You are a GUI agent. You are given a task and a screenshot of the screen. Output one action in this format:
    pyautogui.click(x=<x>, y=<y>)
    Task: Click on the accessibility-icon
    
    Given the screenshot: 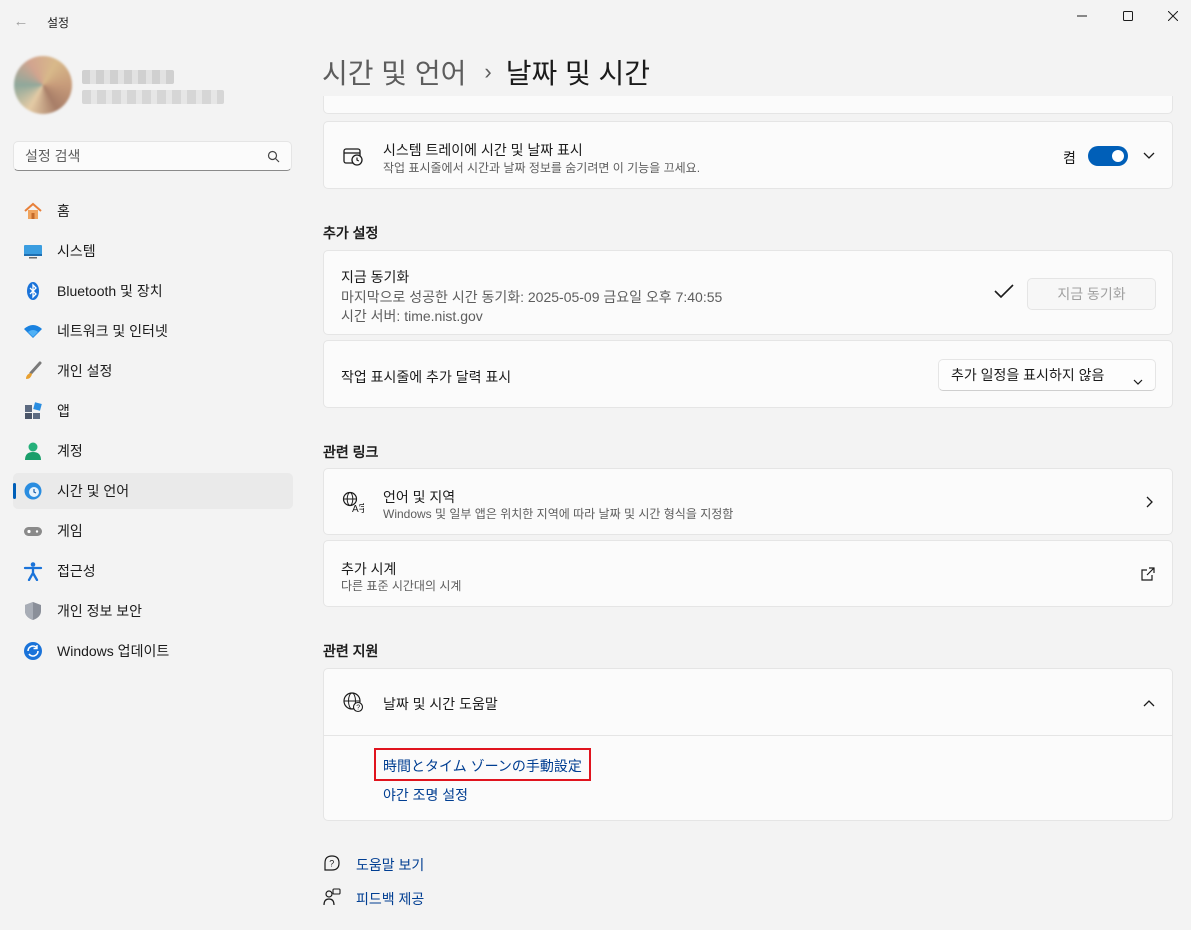 What is the action you would take?
    pyautogui.click(x=33, y=571)
    